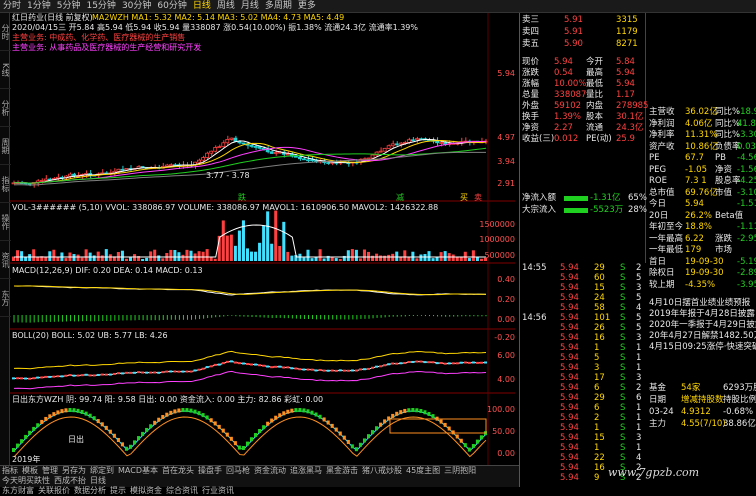 Image resolution: width=756 pixels, height=496 pixels. Describe the element at coordinates (210, 471) in the screenshot. I see `indicator-tab: 操盘手` at that location.